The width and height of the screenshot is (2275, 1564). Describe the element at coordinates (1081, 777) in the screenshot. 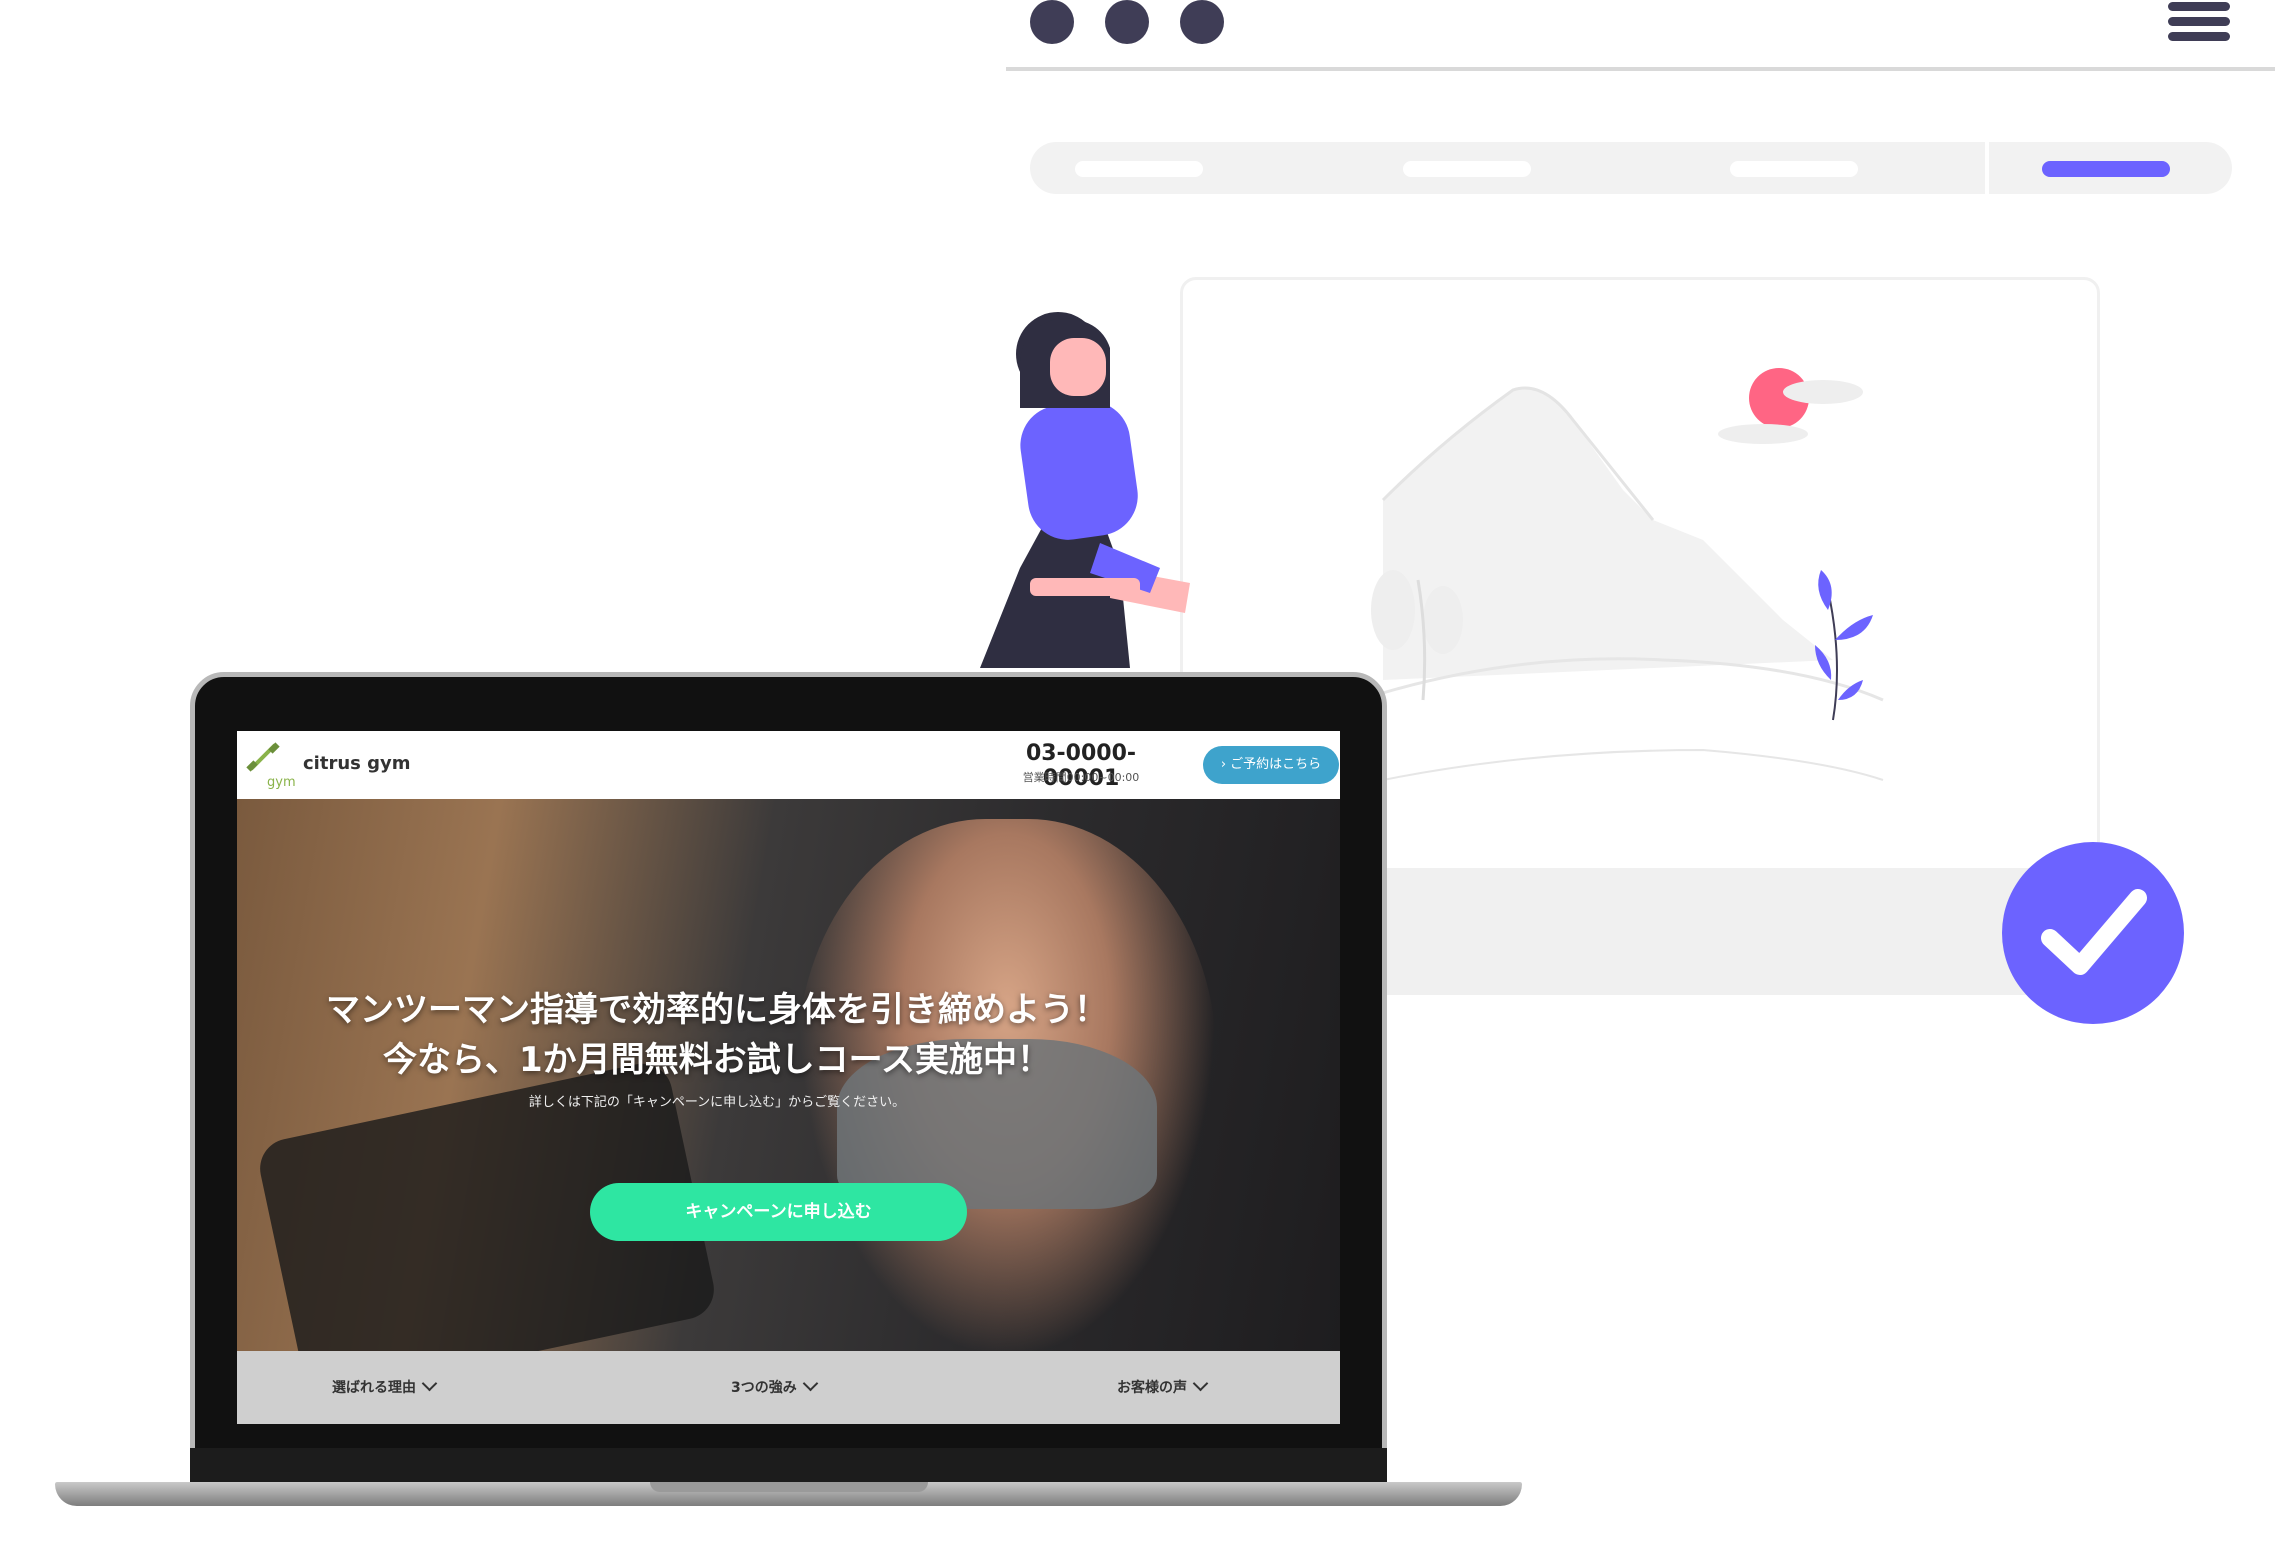

I see `business-hours: 営業時間00:00~00:00` at that location.